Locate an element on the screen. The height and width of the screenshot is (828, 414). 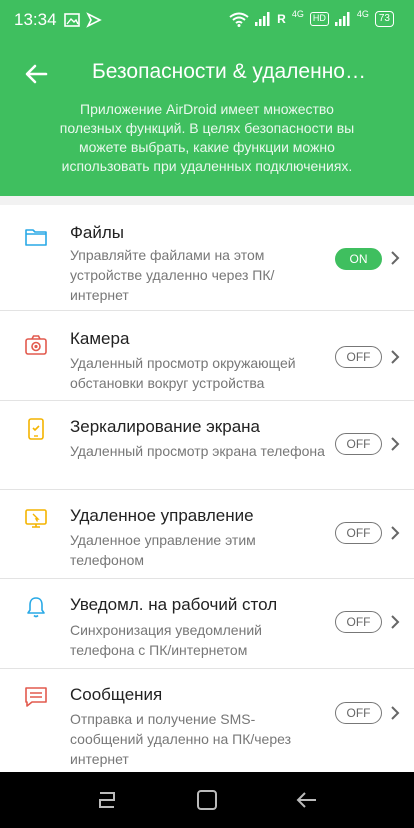
hd-badge: HD is located at coordinates (319, 19).